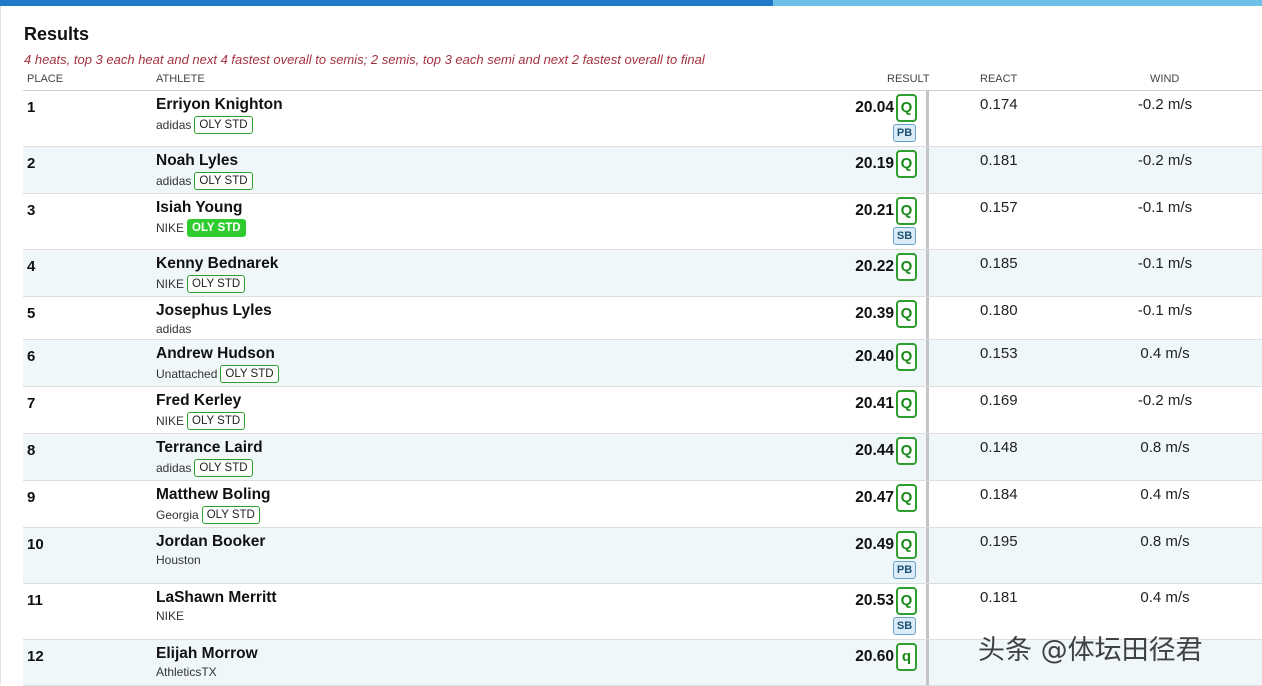 The image size is (1262, 686). What do you see at coordinates (999, 310) in the screenshot?
I see `reaction-time: 0.180` at bounding box center [999, 310].